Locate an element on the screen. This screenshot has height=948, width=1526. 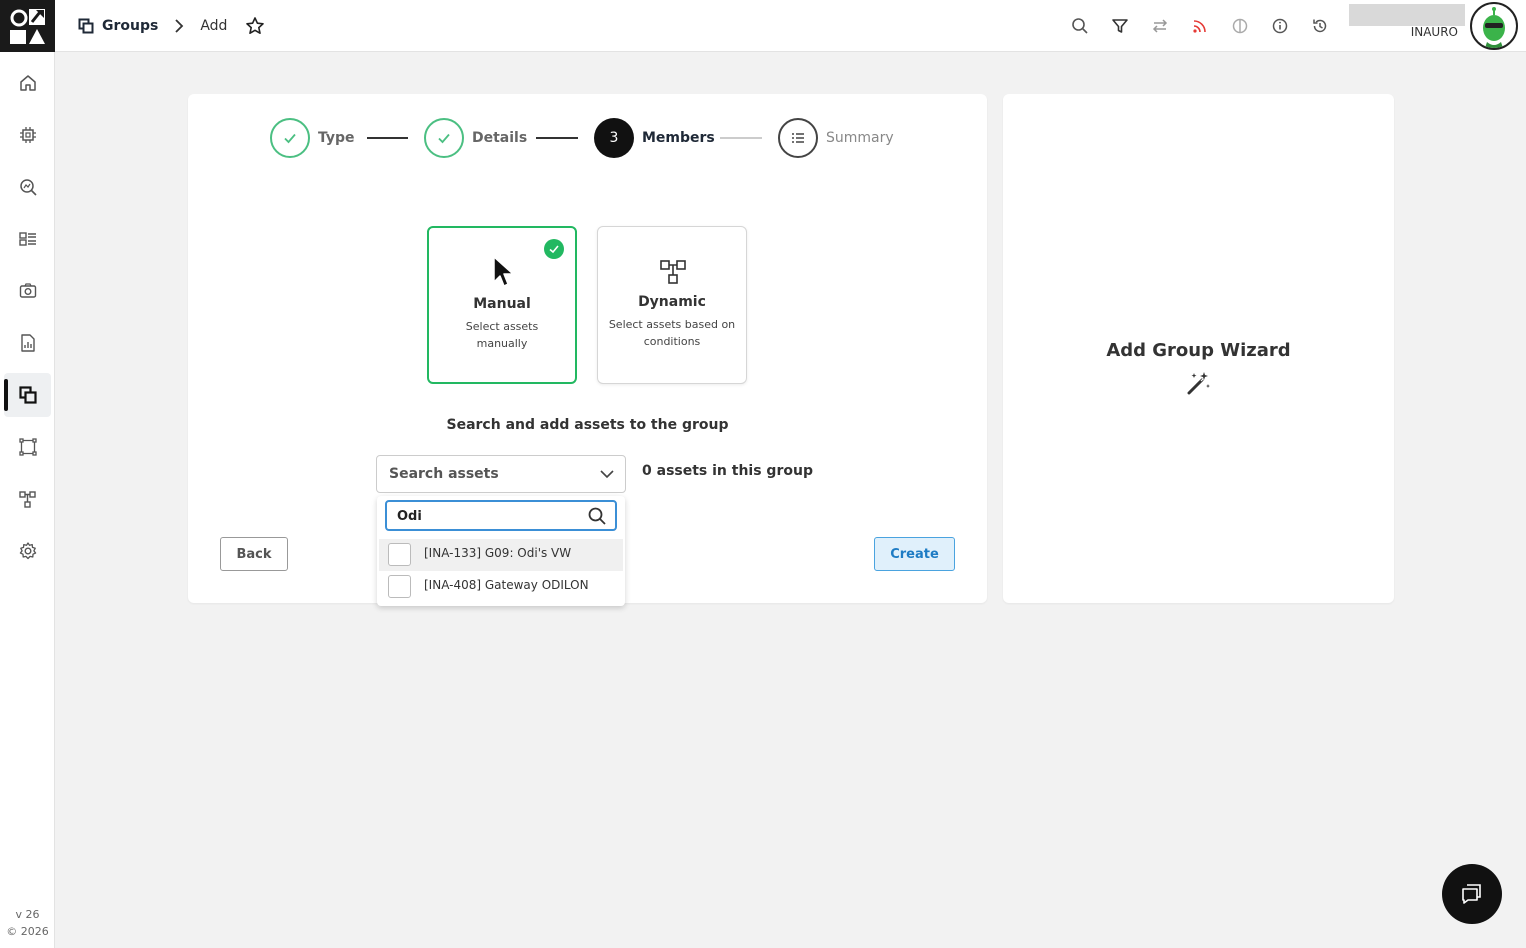
app-logo is located at coordinates (27, 26).